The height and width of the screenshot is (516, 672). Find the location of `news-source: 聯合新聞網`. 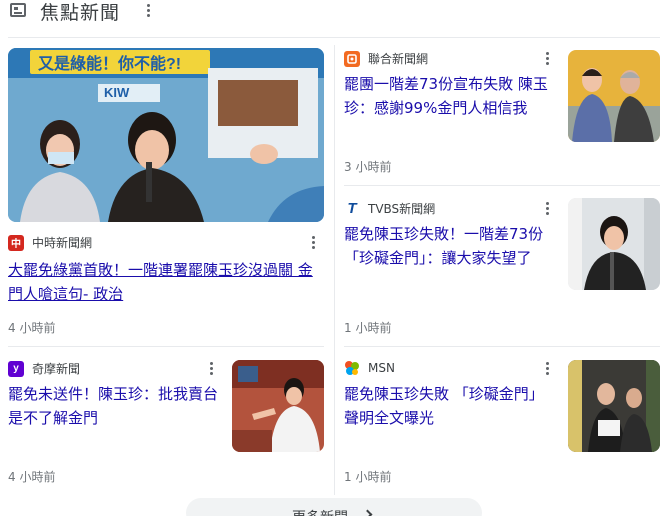

news-source: 聯合新聞網 is located at coordinates (386, 58).